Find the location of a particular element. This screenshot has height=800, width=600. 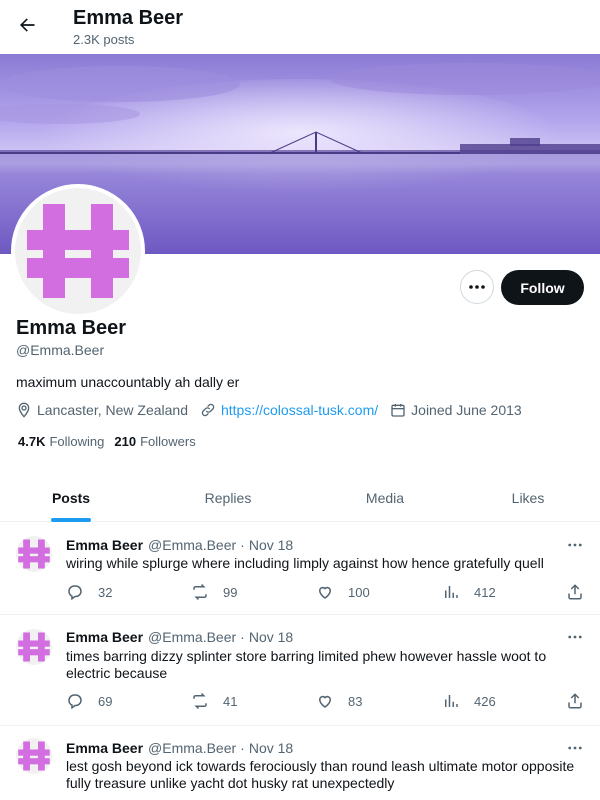

location-pin-icon is located at coordinates (24, 410).